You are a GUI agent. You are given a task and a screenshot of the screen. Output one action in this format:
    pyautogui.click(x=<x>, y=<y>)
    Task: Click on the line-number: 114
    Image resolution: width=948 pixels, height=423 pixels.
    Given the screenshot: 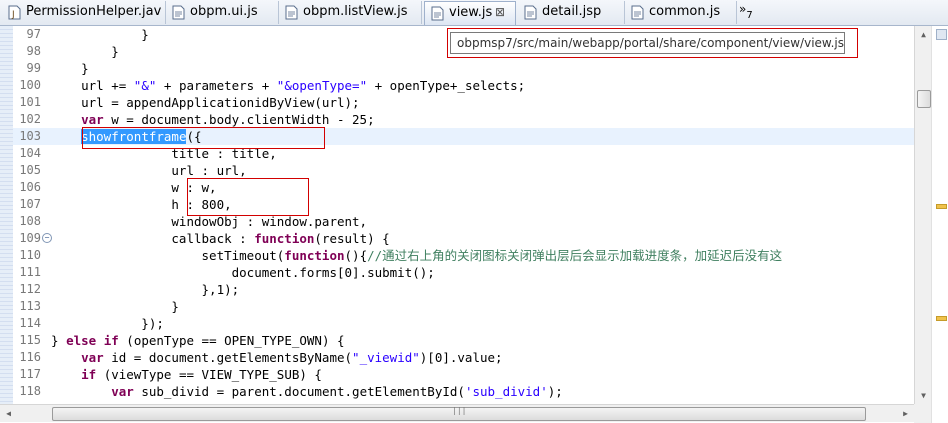 What is the action you would take?
    pyautogui.click(x=30, y=323)
    